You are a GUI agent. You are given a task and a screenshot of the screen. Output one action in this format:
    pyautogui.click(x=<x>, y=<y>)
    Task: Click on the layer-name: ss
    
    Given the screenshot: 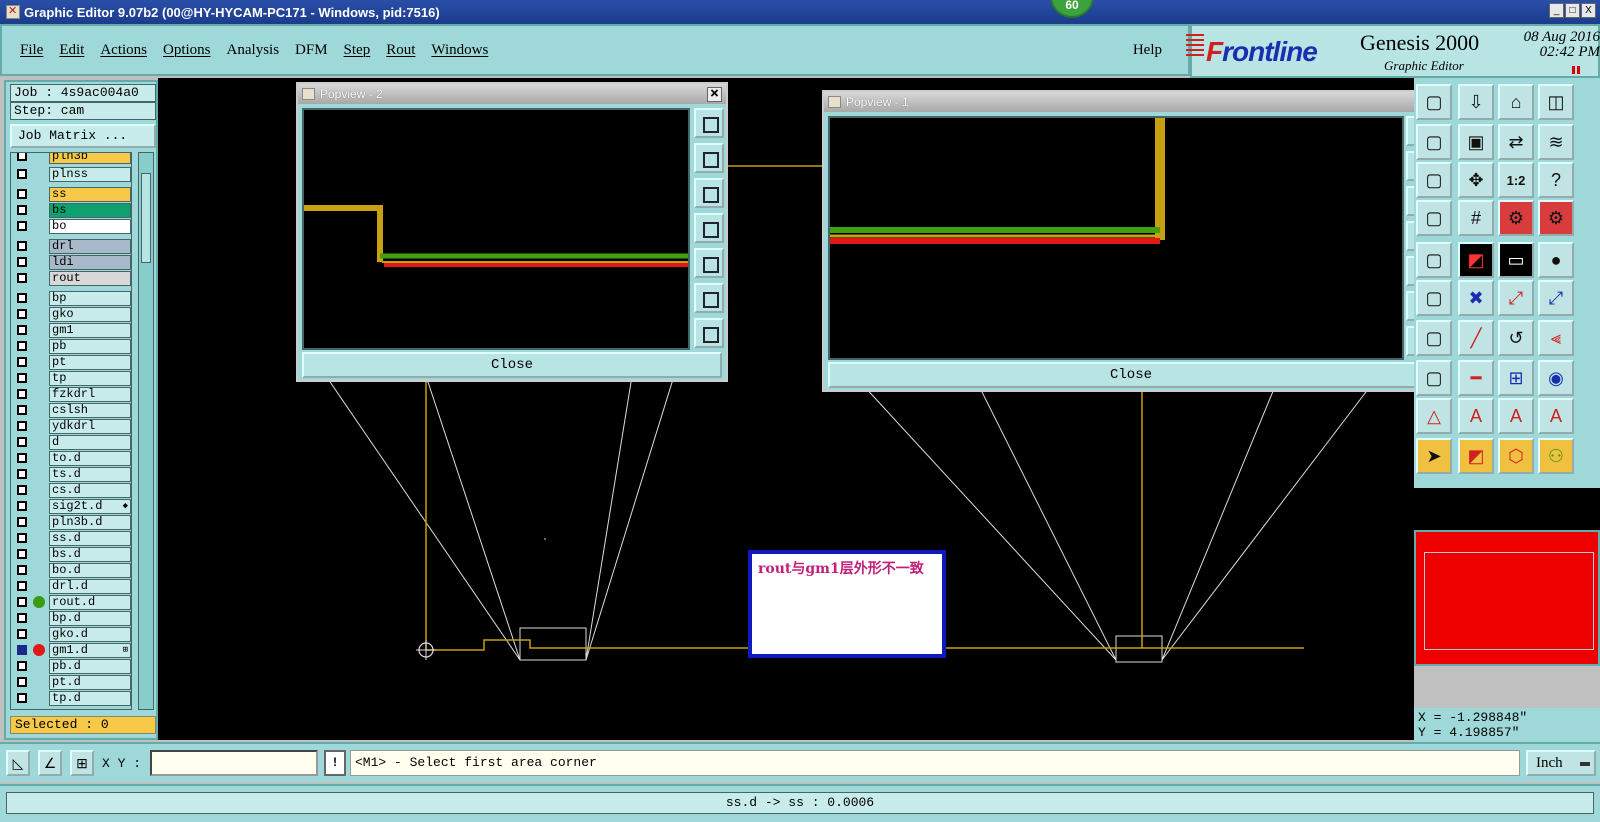 What is the action you would take?
    pyautogui.click(x=90, y=194)
    